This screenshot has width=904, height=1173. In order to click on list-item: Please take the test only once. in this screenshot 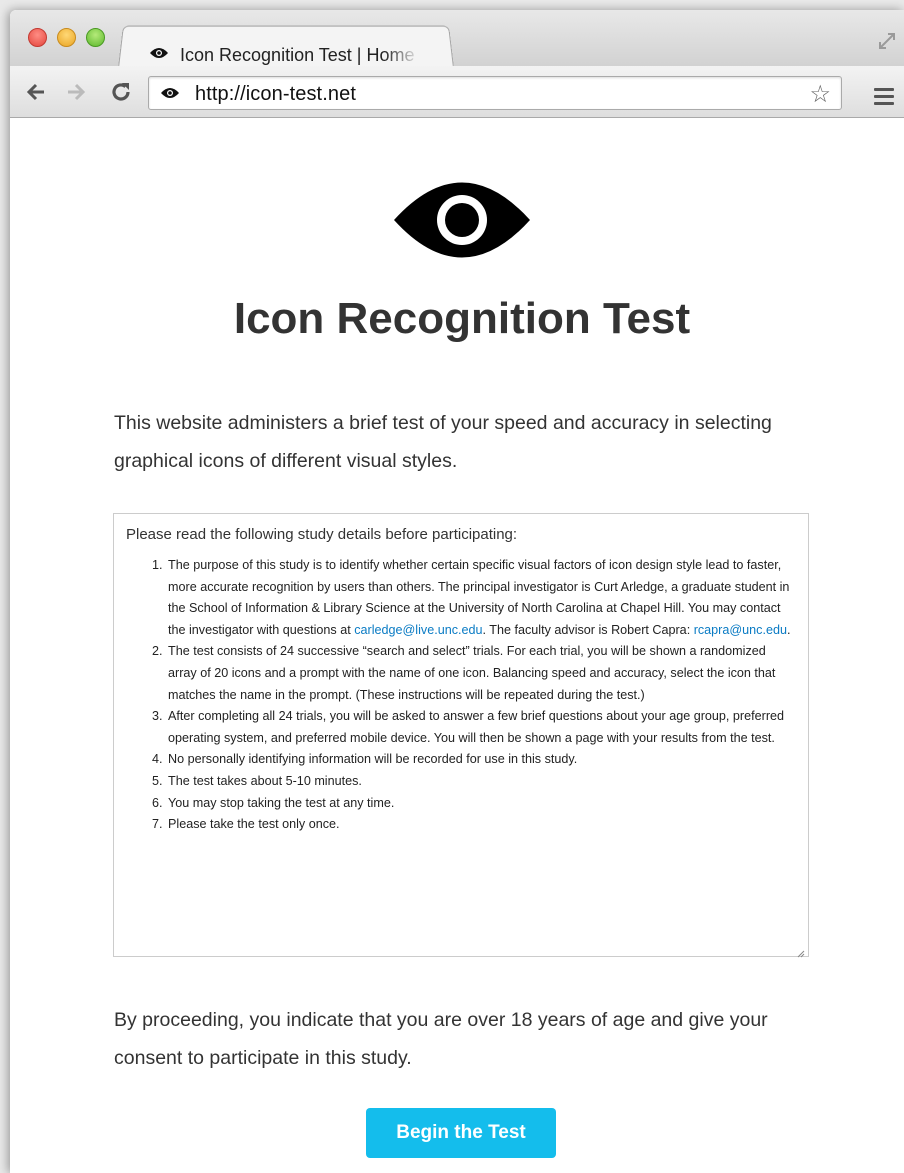, I will do `click(481, 825)`.